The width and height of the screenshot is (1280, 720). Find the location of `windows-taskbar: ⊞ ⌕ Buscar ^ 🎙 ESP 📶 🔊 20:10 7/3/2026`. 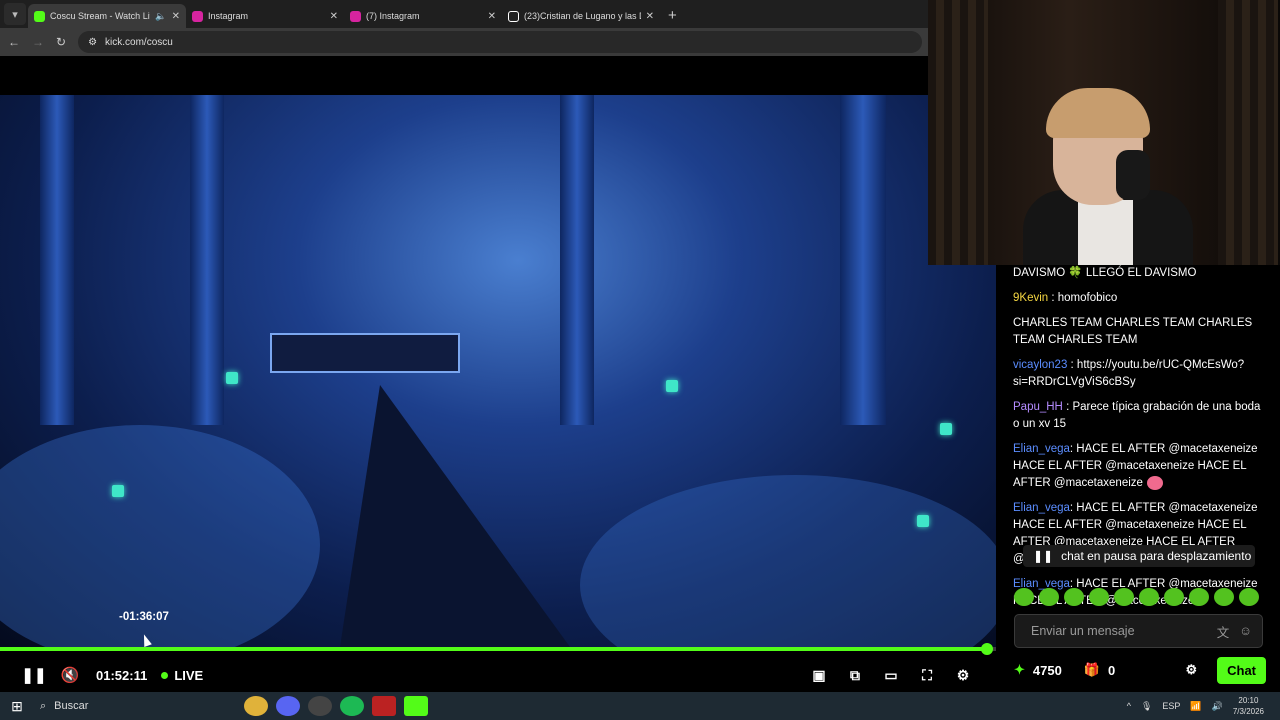

windows-taskbar: ⊞ ⌕ Buscar ^ 🎙 ESP 📶 🔊 20:10 7/3/2026 is located at coordinates (640, 706).